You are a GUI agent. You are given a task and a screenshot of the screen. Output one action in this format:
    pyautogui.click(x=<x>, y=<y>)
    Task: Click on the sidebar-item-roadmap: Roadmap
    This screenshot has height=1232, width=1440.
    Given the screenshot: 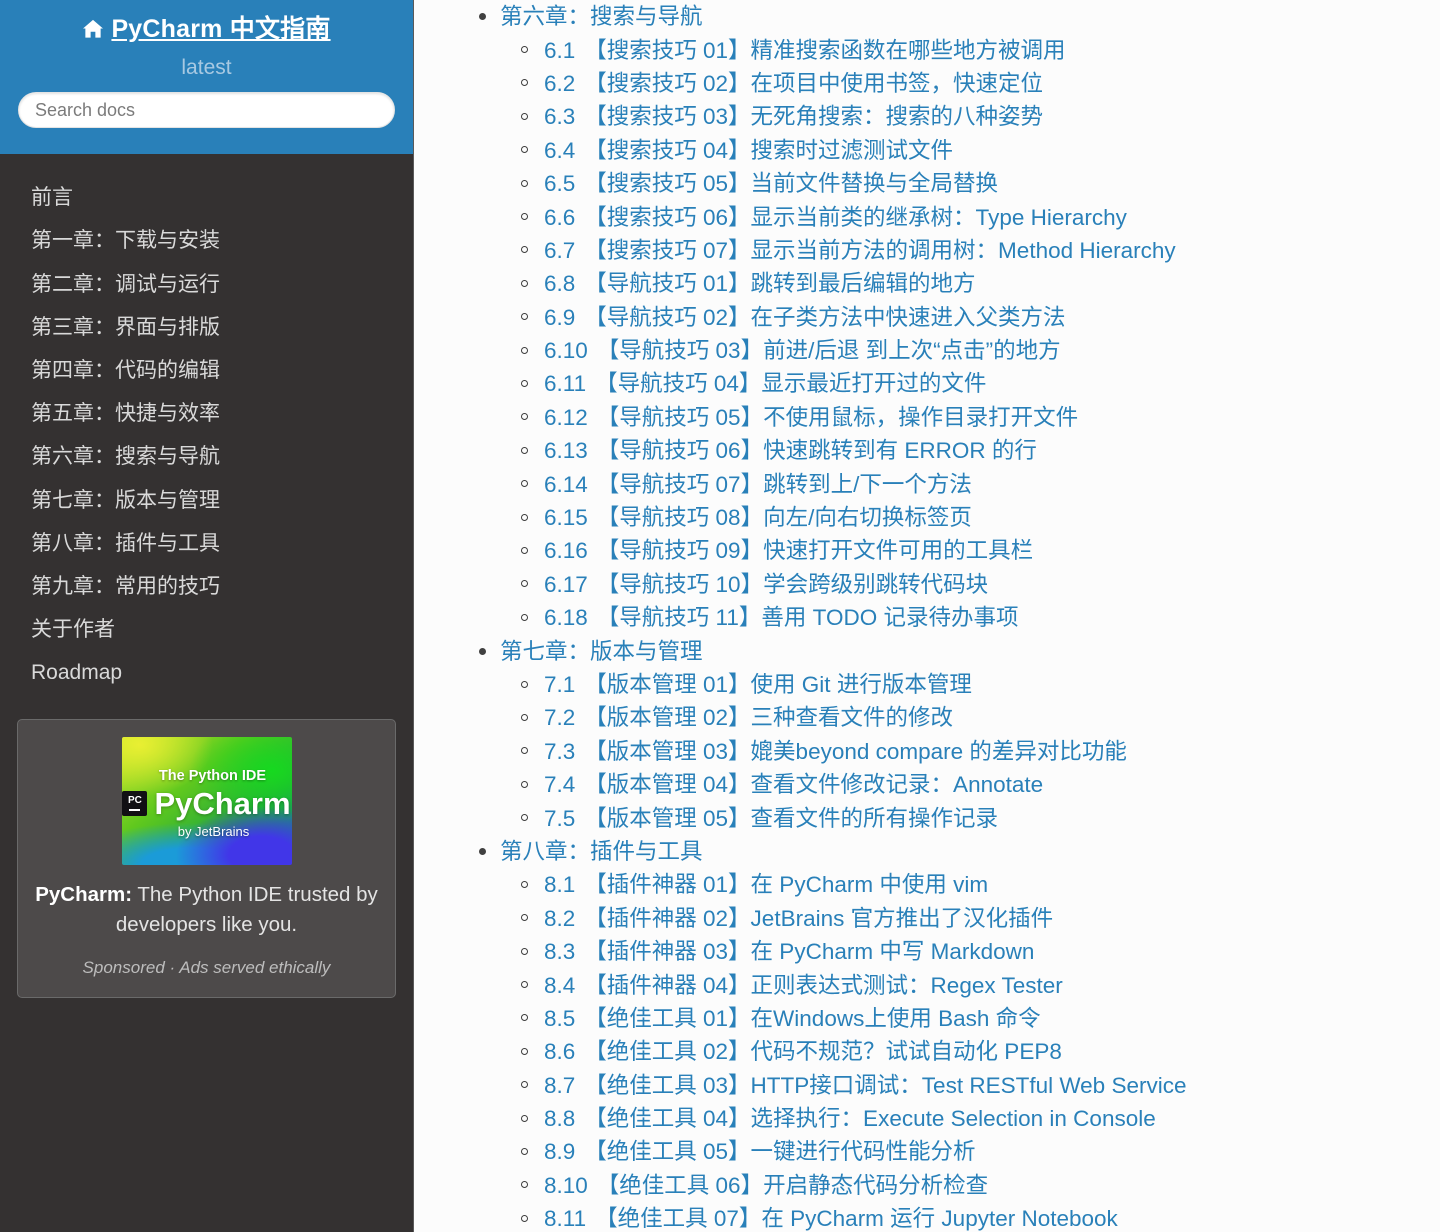 What is the action you would take?
    pyautogui.click(x=206, y=672)
    